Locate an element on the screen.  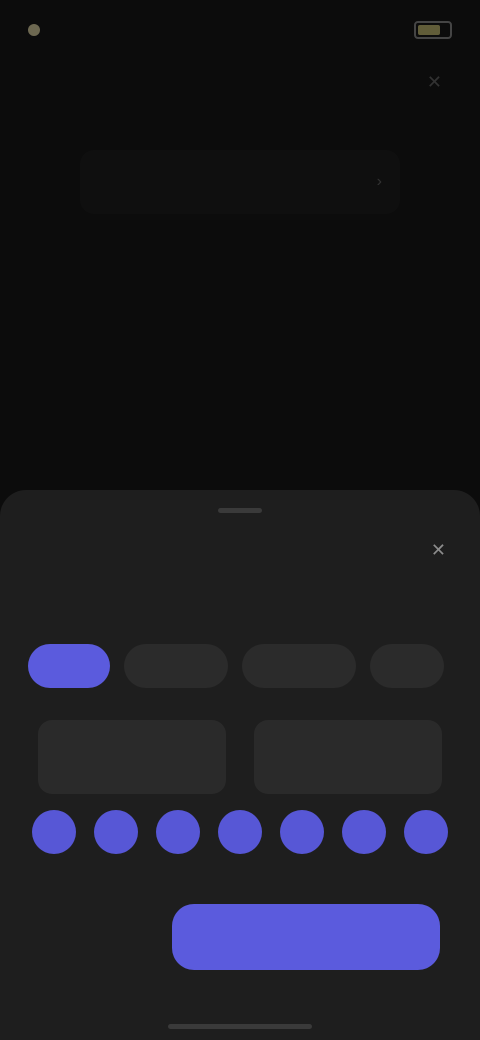
sheet-handle is located at coordinates (240, 510).